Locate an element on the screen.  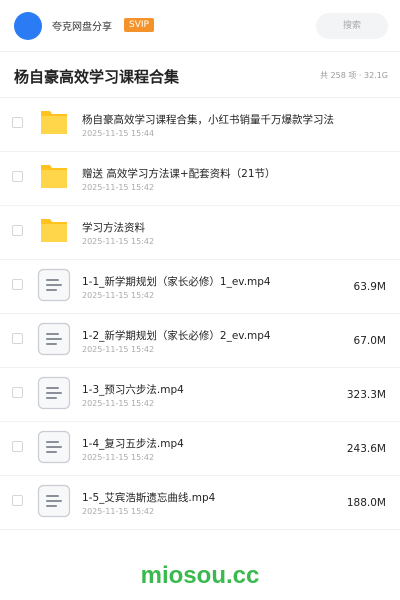
file-row: 1-5_艾宾浩斯遗忘曲线.mp4 2025-11-15 15:42 188.0M is located at coordinates (200, 503).